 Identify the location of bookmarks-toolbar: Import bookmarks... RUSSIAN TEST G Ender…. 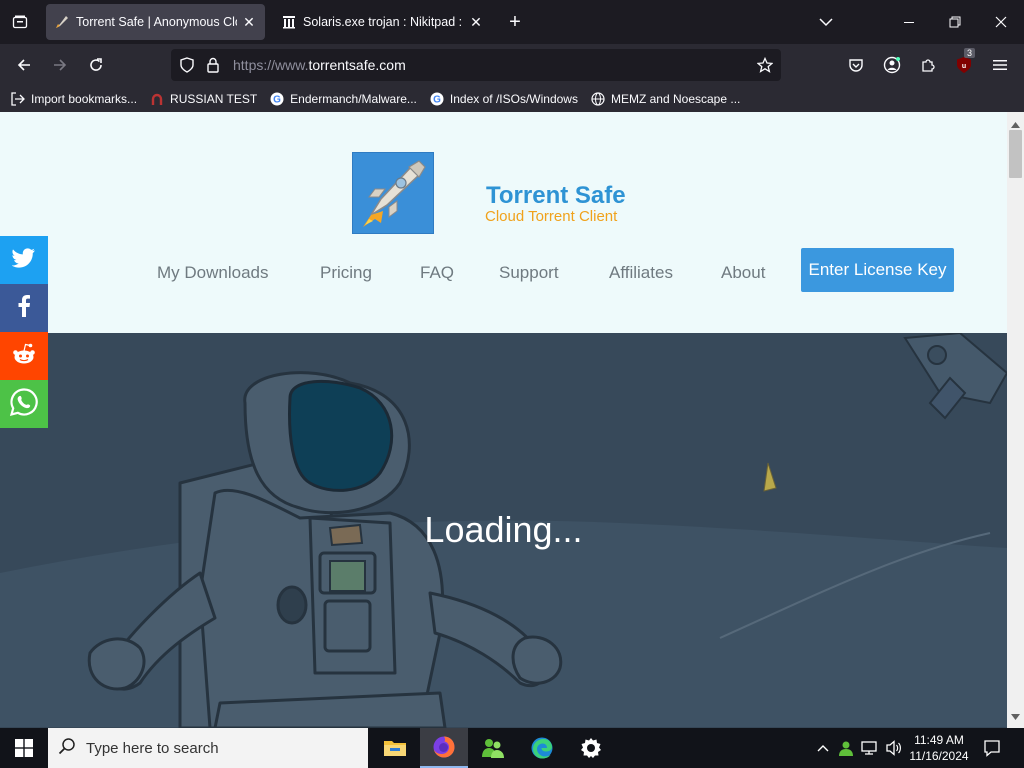
(512, 99).